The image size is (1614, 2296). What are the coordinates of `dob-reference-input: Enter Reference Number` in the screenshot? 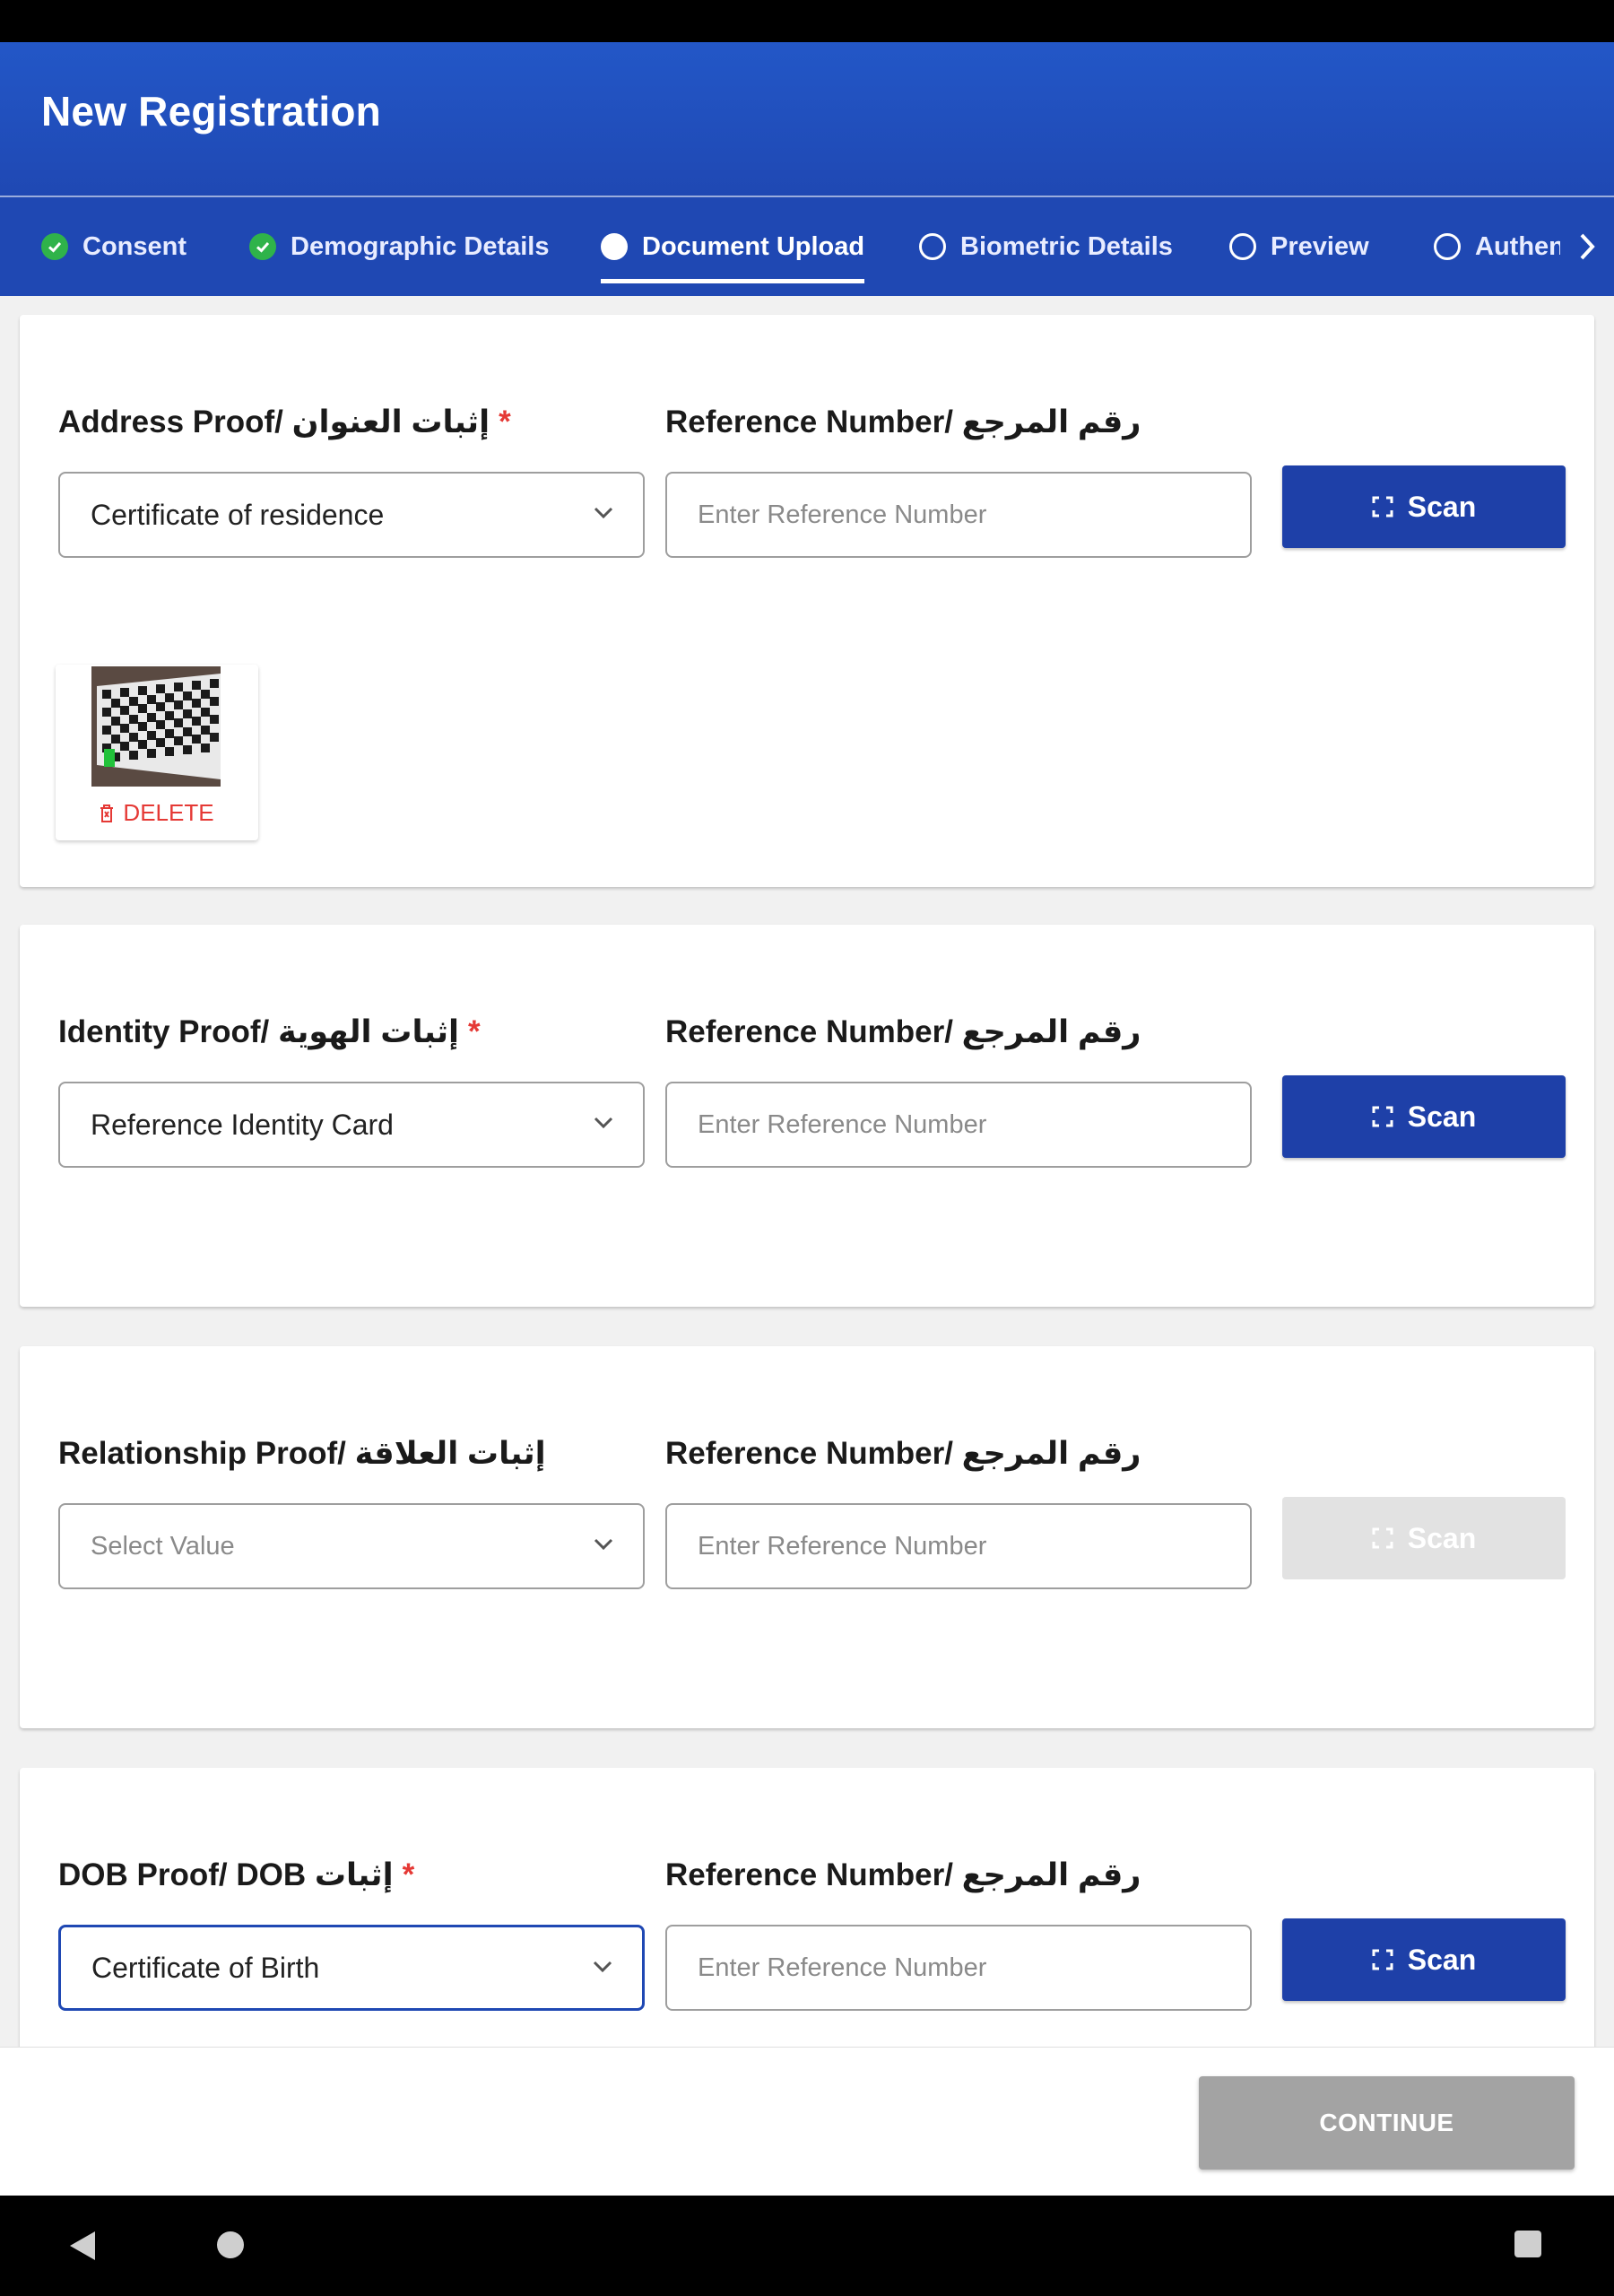 It's located at (958, 1968).